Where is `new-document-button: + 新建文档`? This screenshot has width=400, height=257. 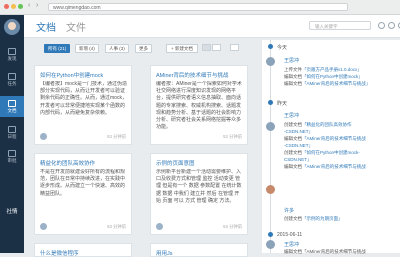 new-document-button: + 新建文档 is located at coordinates (182, 48).